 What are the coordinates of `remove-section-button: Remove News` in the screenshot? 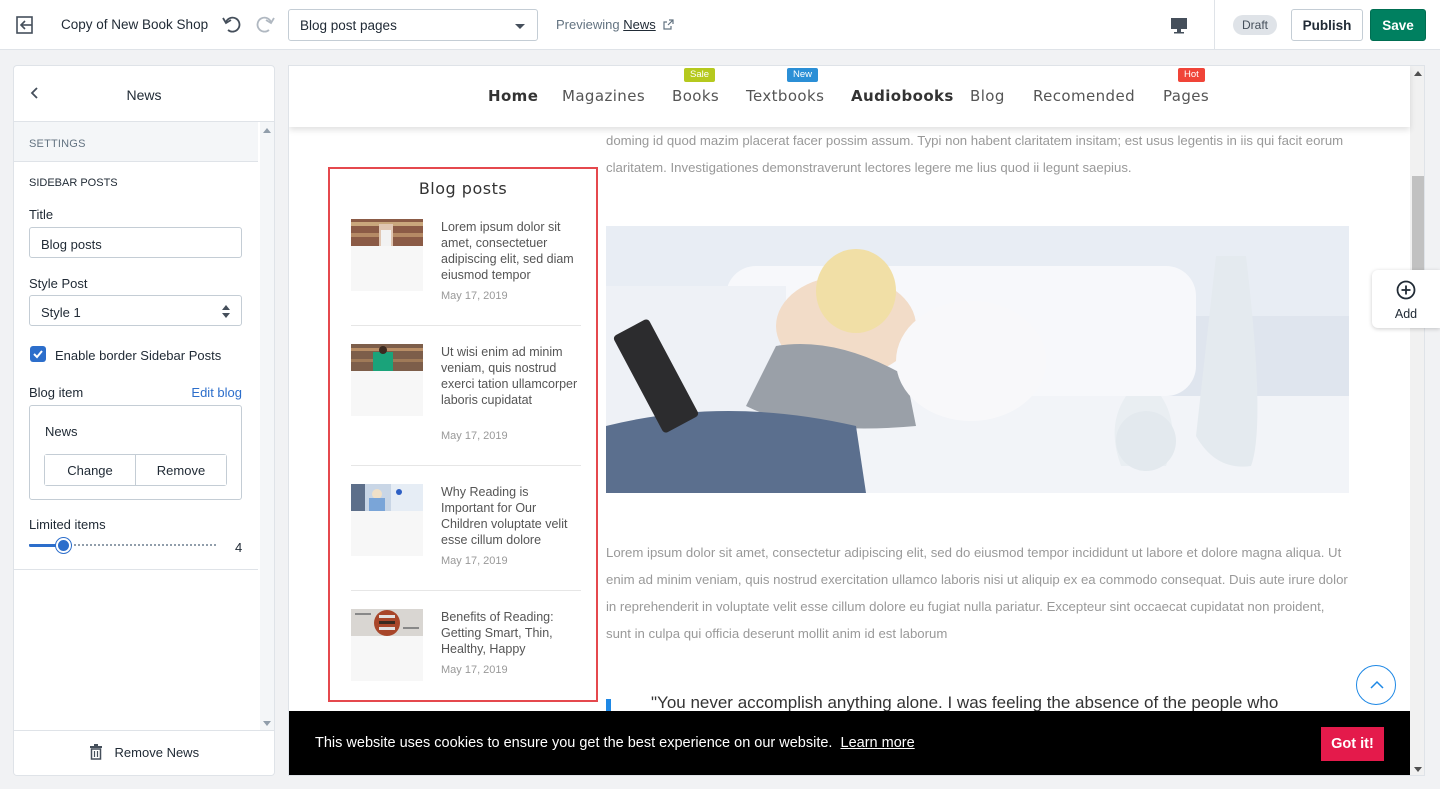 It's located at (144, 752).